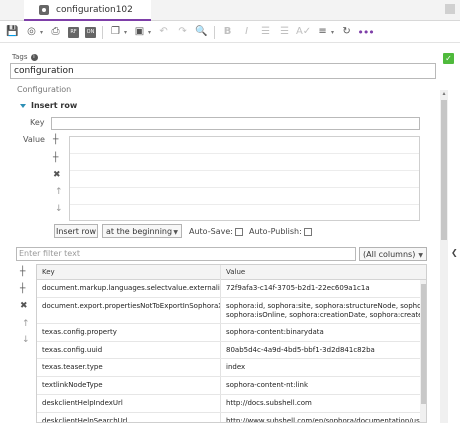 This screenshot has width=460, height=423. Describe the element at coordinates (365, 32) in the screenshot. I see `more-icon: •••` at that location.